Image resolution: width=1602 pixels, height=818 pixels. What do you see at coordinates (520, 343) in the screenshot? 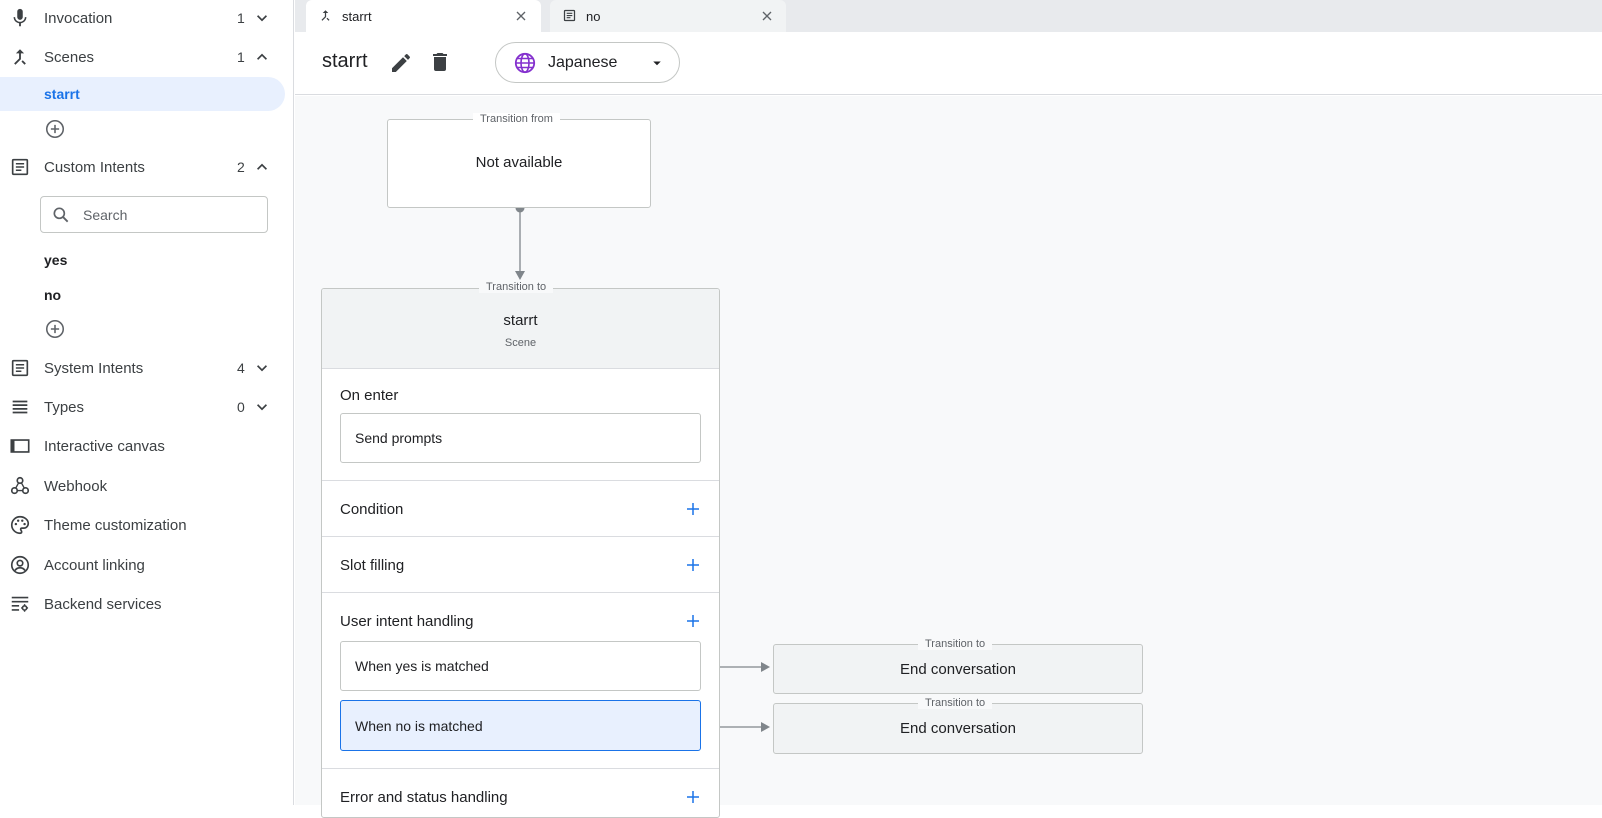
I see `scene-kind: Scene` at bounding box center [520, 343].